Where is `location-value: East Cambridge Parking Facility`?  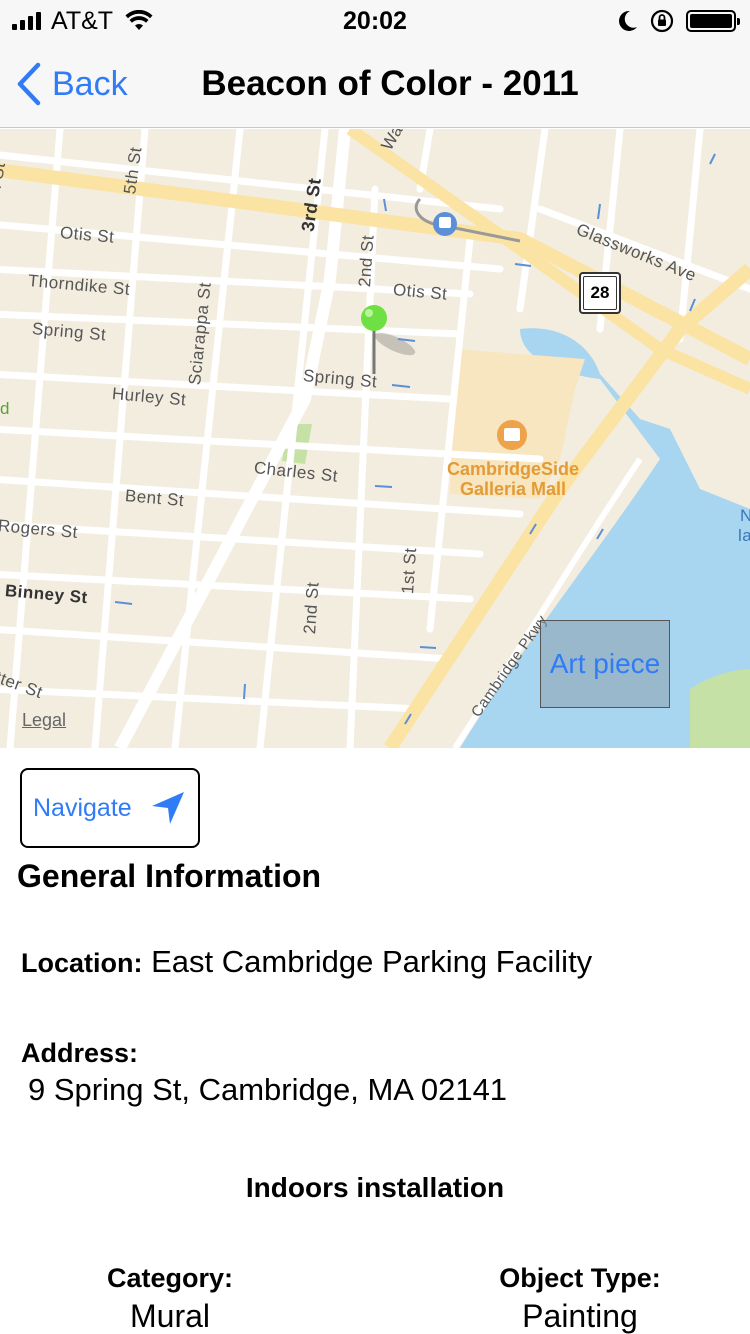
location-value: East Cambridge Parking Facility is located at coordinates (372, 961).